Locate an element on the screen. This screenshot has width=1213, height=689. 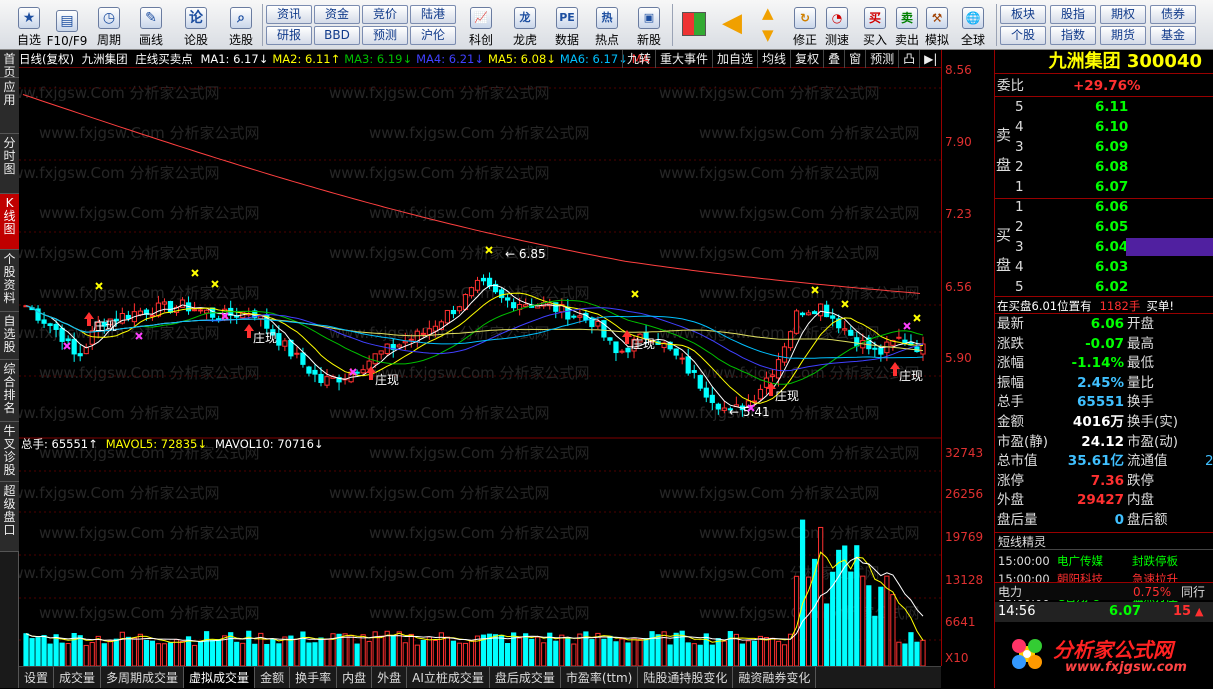
arrow-down-icon: ▼ is located at coordinates (768, 35).